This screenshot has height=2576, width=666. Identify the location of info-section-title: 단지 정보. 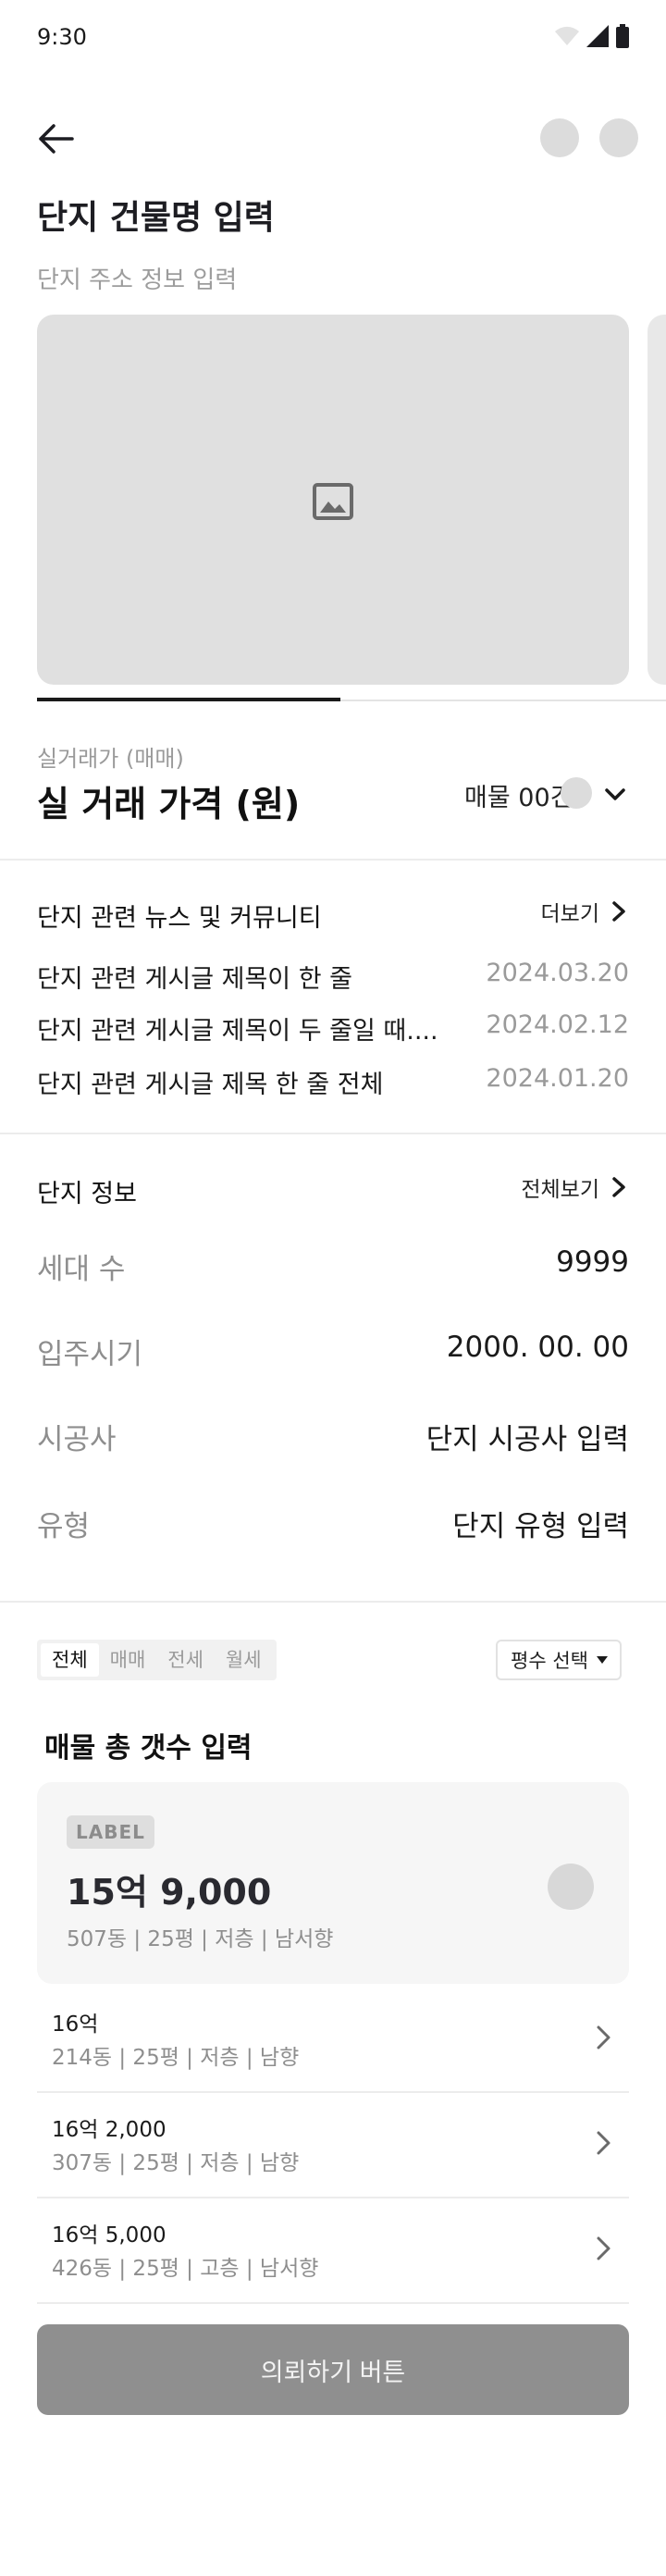
(87, 1194).